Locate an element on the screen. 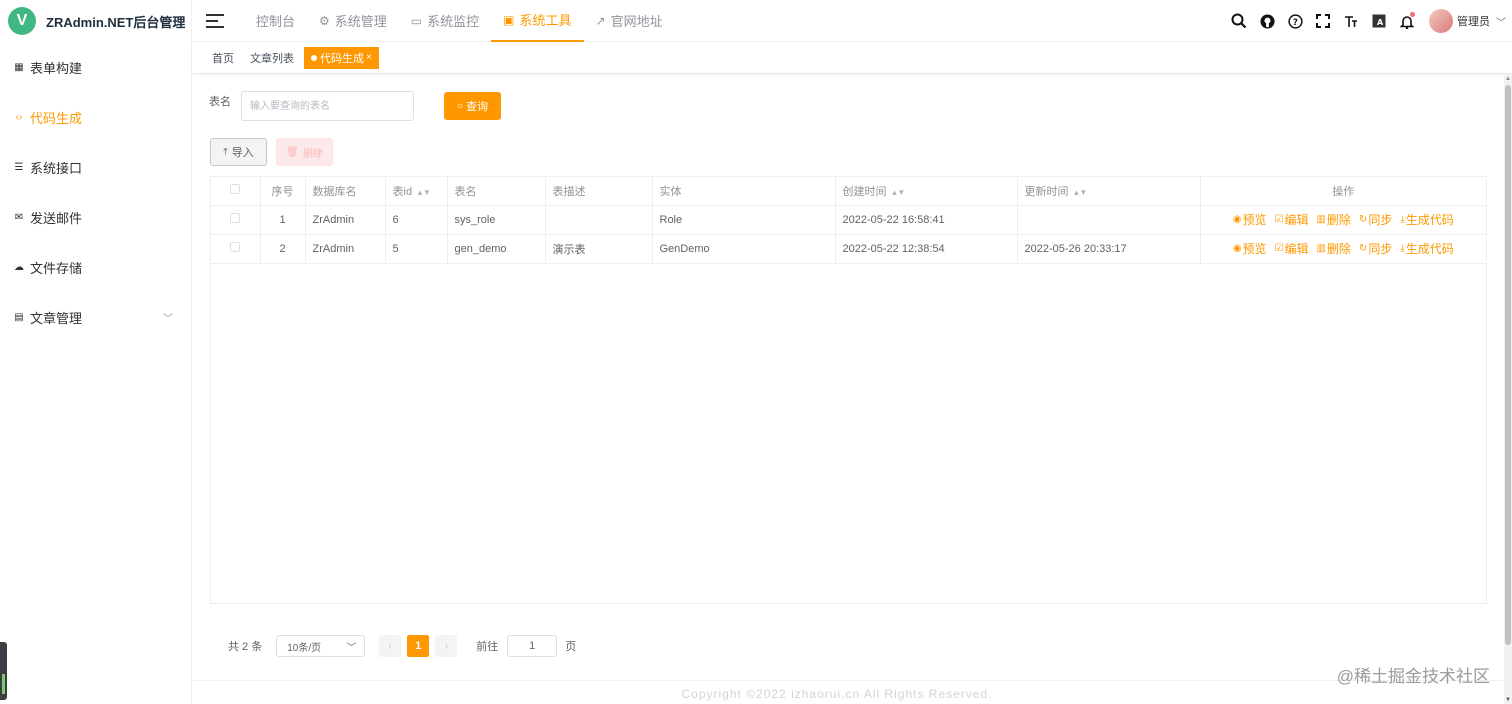  column-header-sortable: 更新时间 ▲▼ is located at coordinates (1109, 191).